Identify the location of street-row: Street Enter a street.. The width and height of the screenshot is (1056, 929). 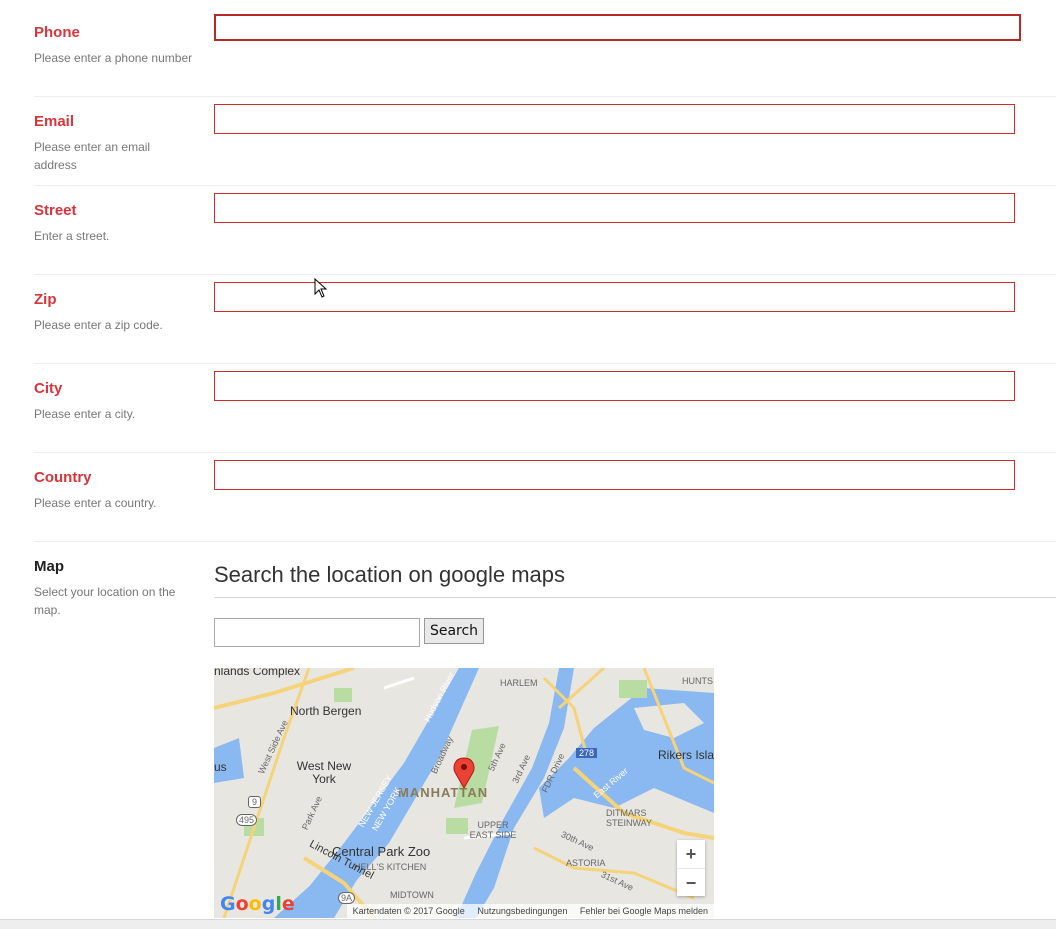
(545, 234).